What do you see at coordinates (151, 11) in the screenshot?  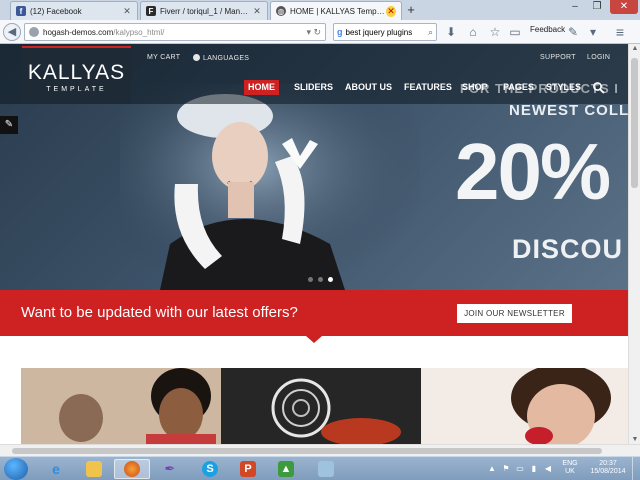 I see `fiverr-icon: F` at bounding box center [151, 11].